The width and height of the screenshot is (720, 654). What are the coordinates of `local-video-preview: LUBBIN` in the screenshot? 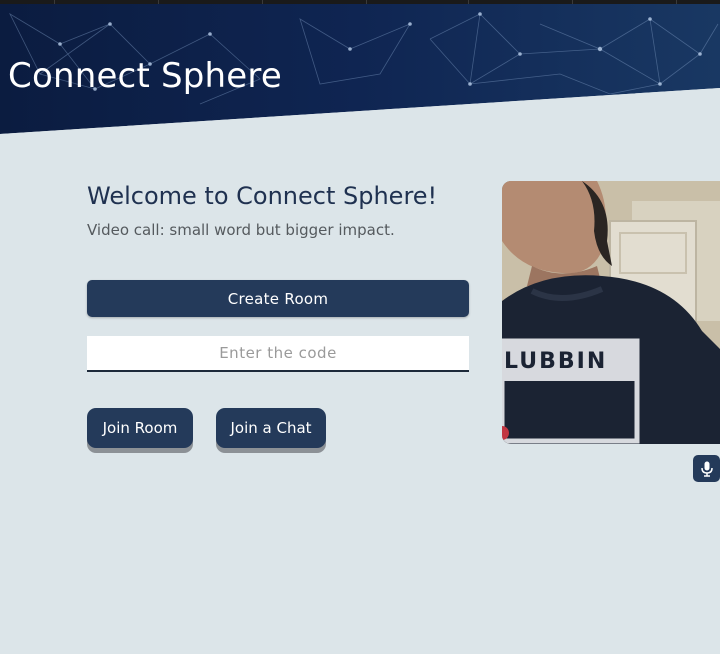 It's located at (611, 312).